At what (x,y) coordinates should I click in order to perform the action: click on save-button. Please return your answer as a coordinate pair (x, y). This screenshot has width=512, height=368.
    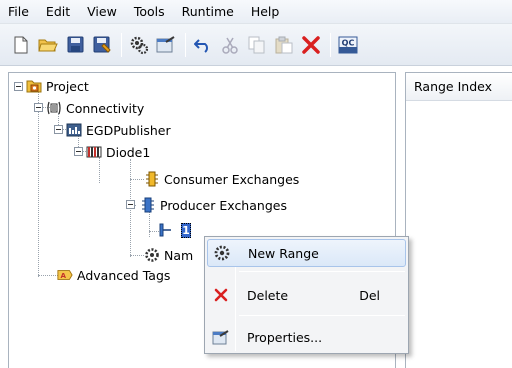
    Looking at the image, I should click on (75, 45).